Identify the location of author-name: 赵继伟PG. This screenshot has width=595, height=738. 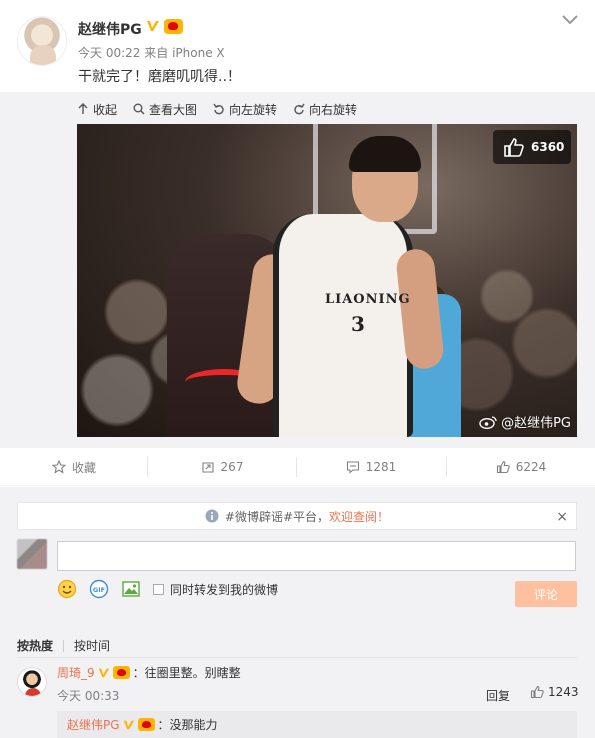
(110, 29).